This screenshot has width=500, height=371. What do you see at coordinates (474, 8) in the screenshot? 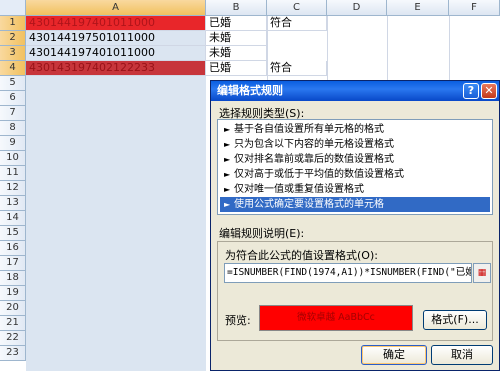
I see `column-header-f: F` at bounding box center [474, 8].